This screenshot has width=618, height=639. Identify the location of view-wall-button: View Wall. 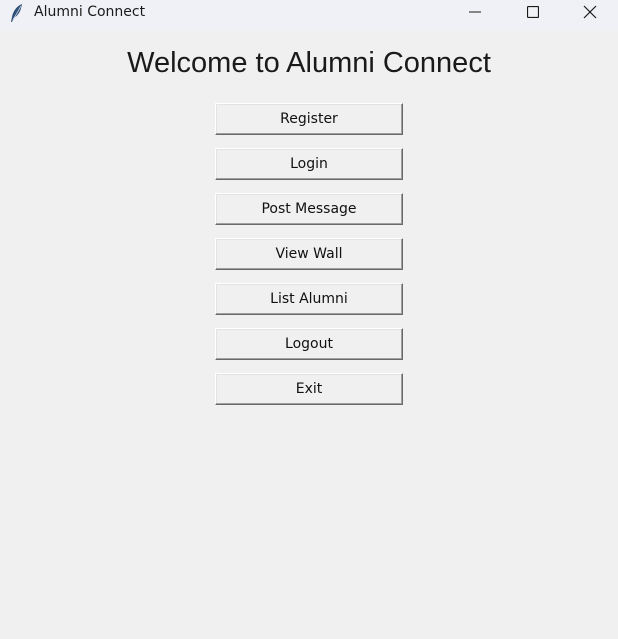
(309, 254).